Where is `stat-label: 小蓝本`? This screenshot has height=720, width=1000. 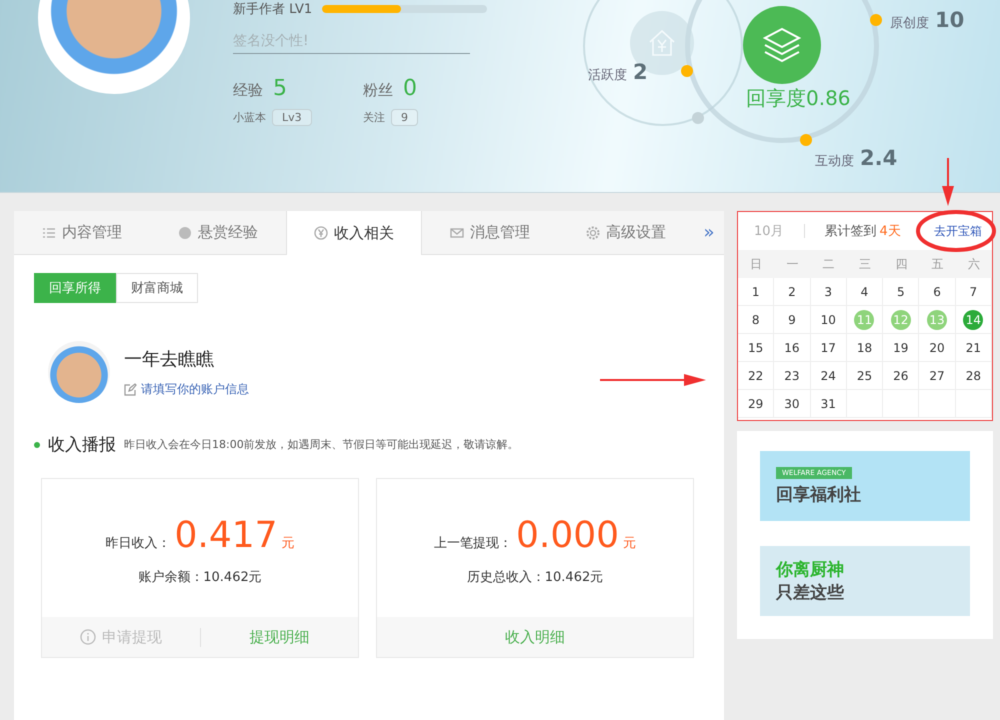
stat-label: 小蓝本 is located at coordinates (249, 117).